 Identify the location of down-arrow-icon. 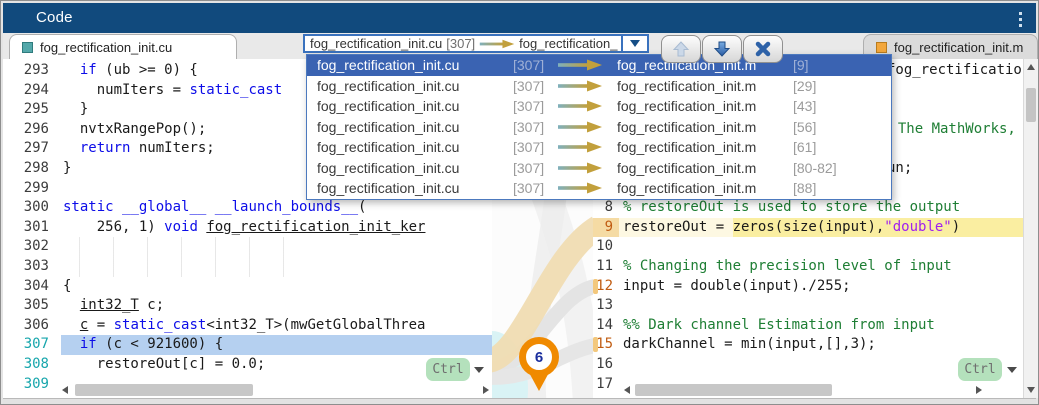
(722, 49).